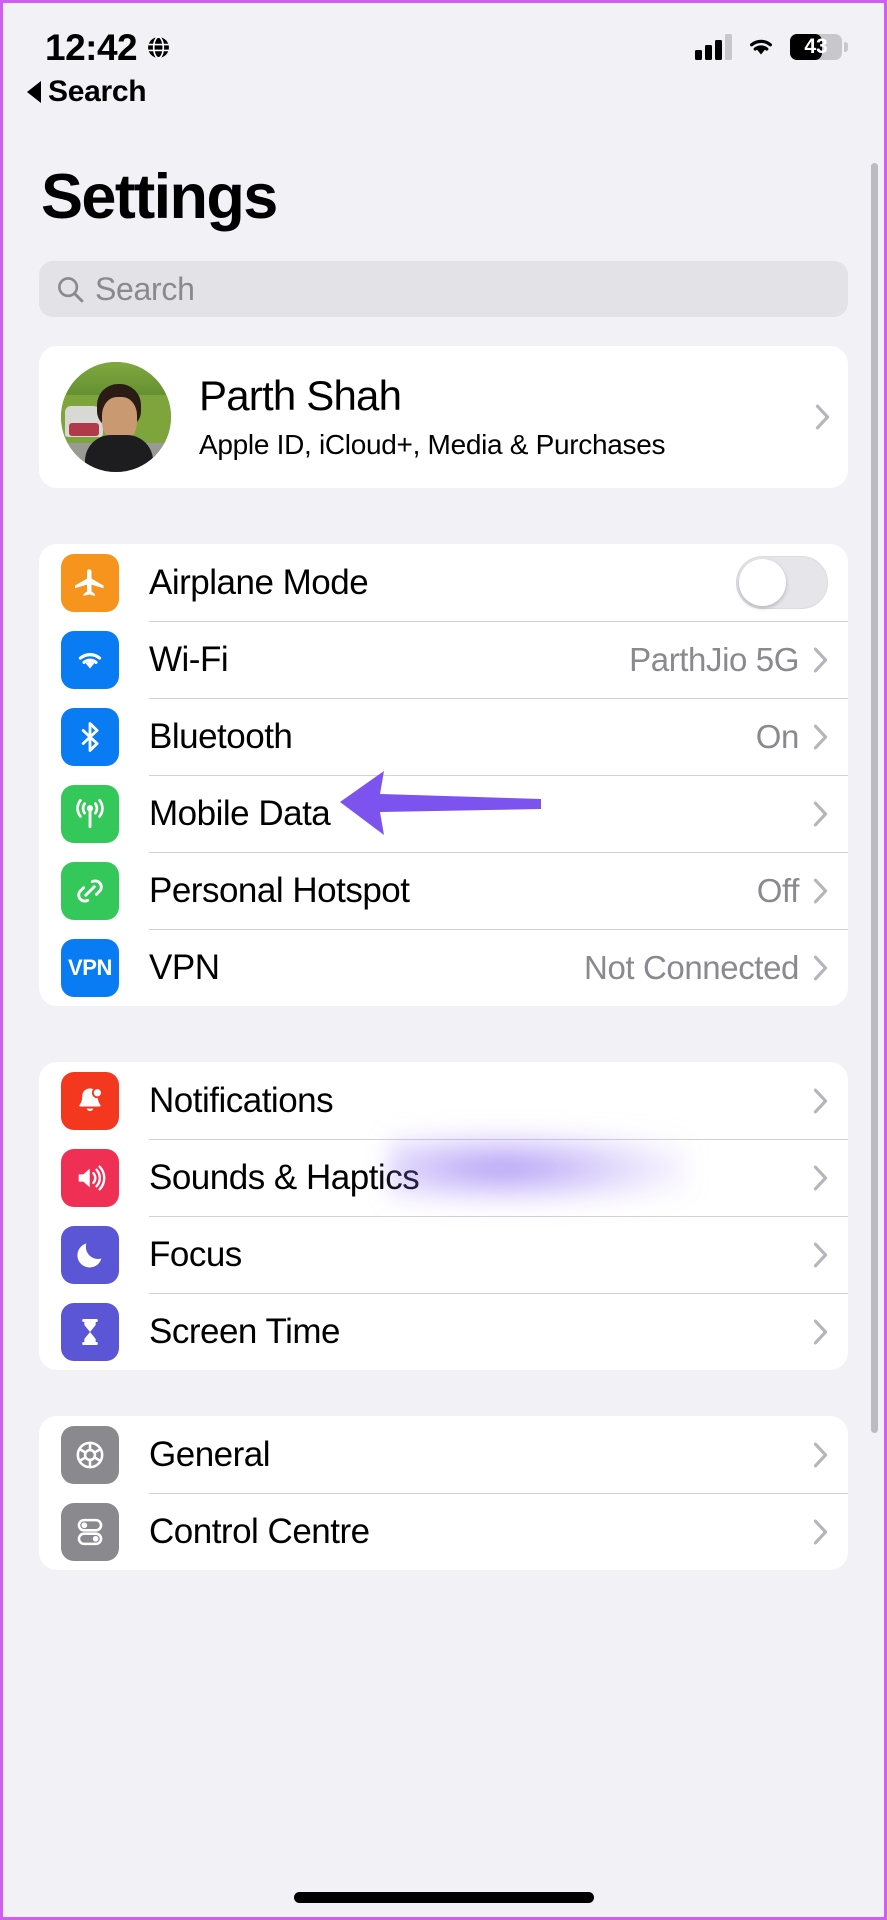 This screenshot has height=1920, width=887. I want to click on cellular-signal-icon, so click(713, 47).